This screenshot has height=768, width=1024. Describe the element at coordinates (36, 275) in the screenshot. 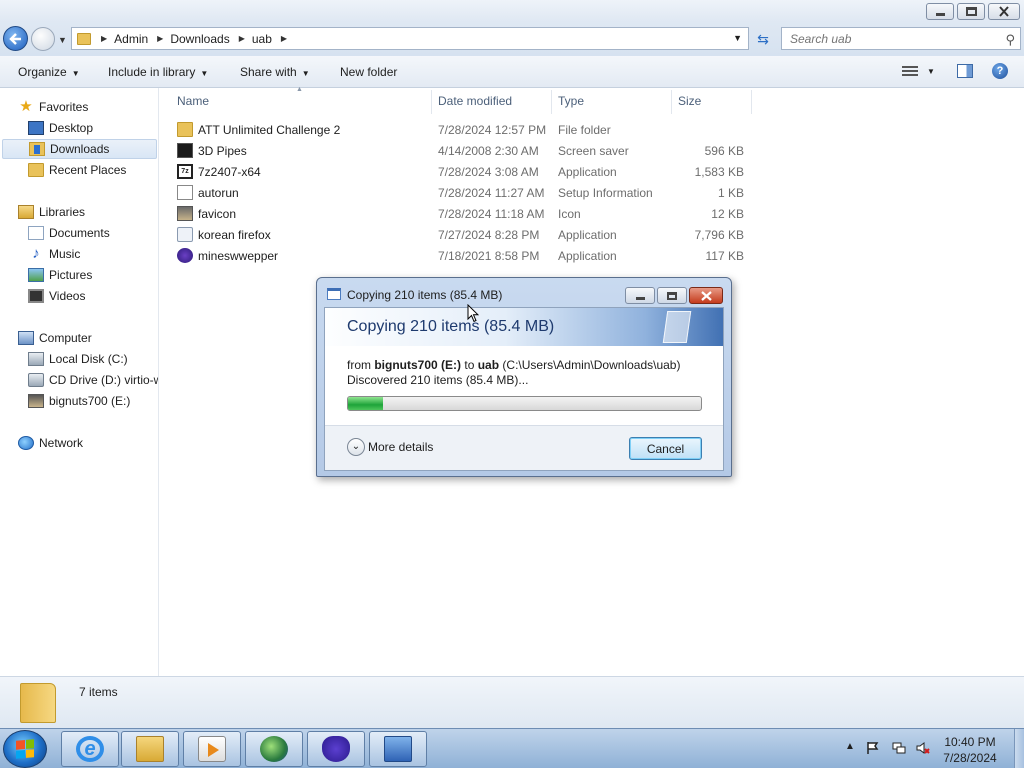

I see `pictures-icon` at that location.